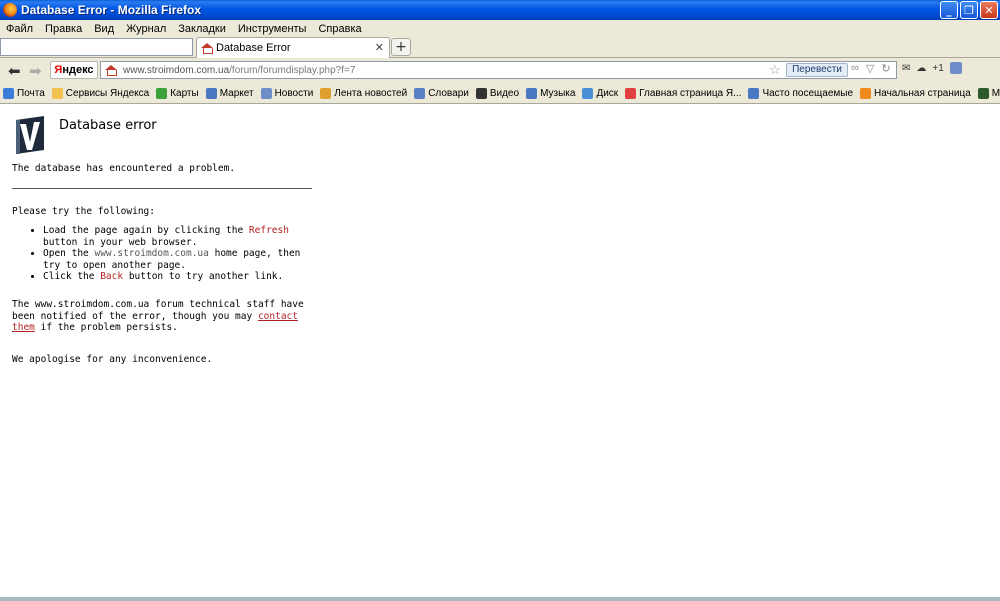 This screenshot has height=601, width=1000. What do you see at coordinates (949, 10) in the screenshot?
I see `minimize-button: _` at bounding box center [949, 10].